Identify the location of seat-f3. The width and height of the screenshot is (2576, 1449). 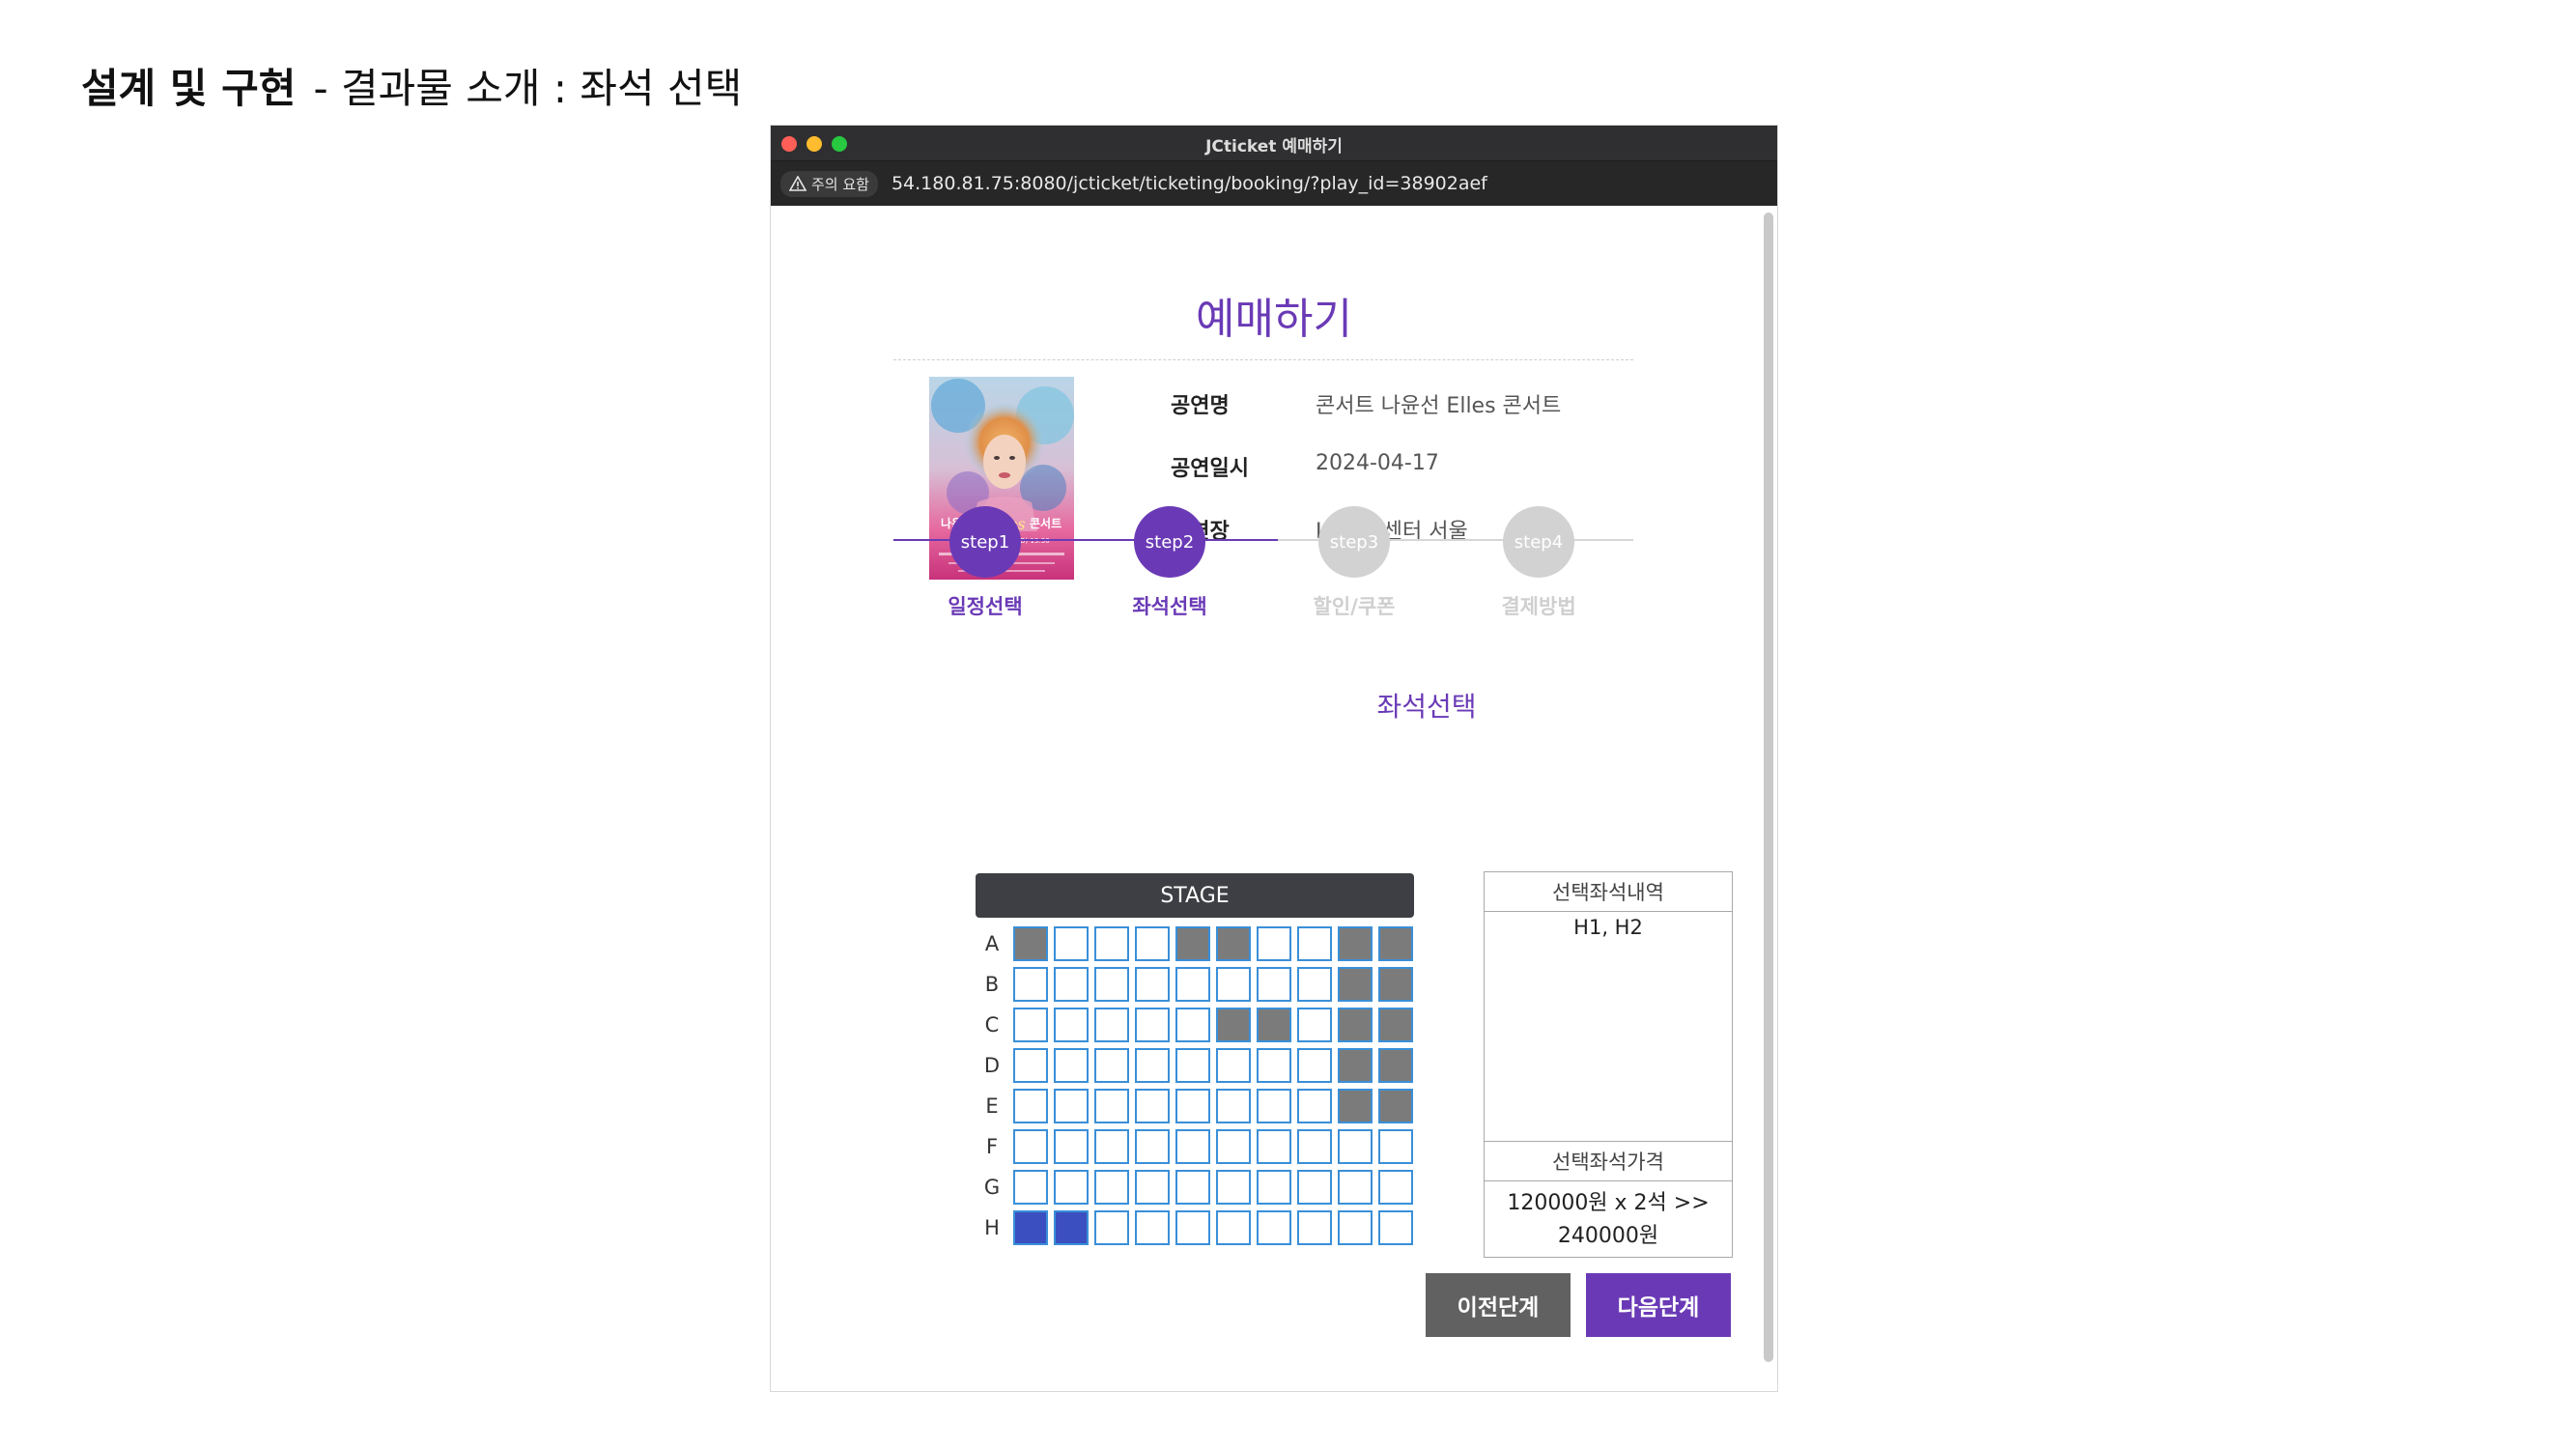
(1111, 1146).